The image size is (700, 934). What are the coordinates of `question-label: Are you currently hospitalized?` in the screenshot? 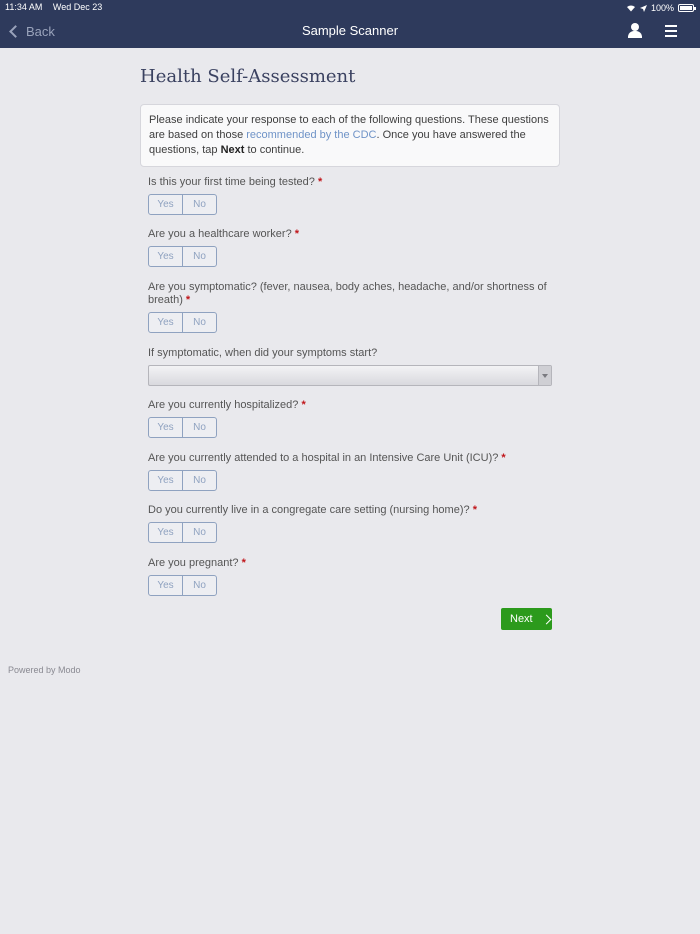 It's located at (223, 405).